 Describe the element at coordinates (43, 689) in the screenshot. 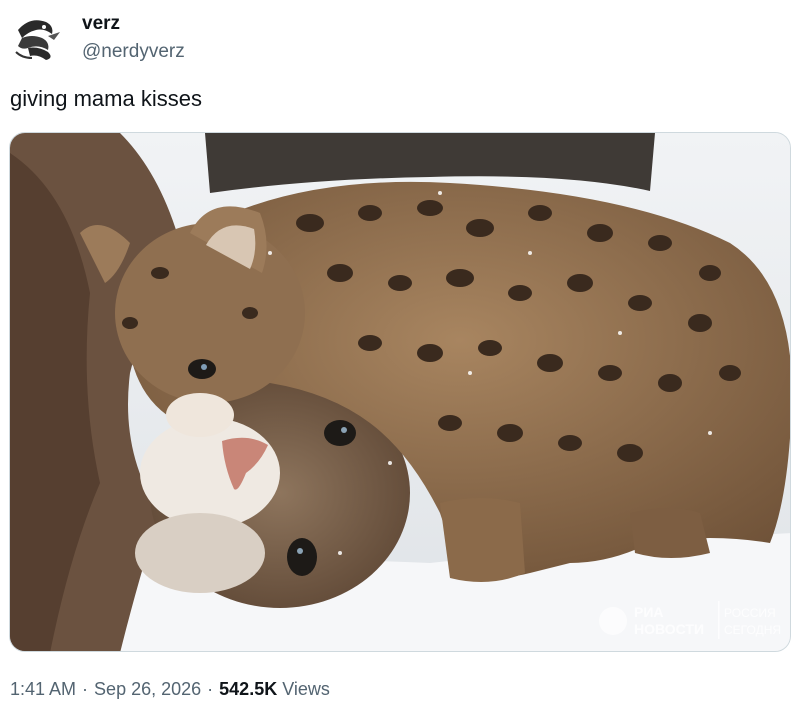

I see `tweet-time: 1:41 AM` at that location.